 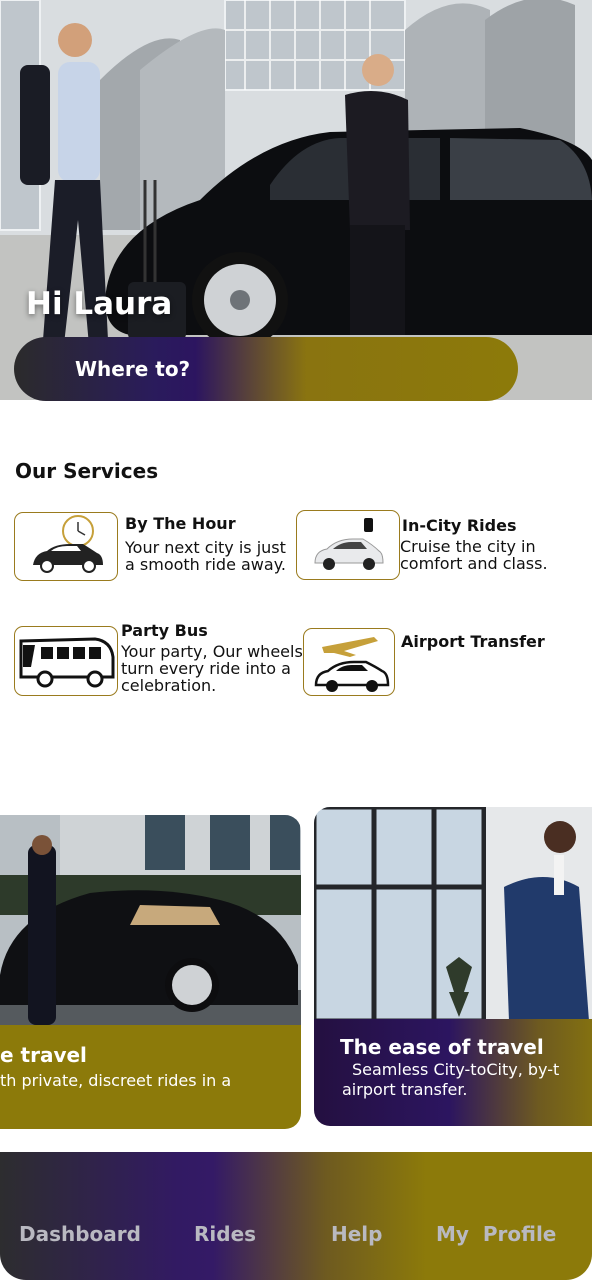 I want to click on promo-card-private-rides: e travel th private, discreet rides in a, so click(x=150, y=972).